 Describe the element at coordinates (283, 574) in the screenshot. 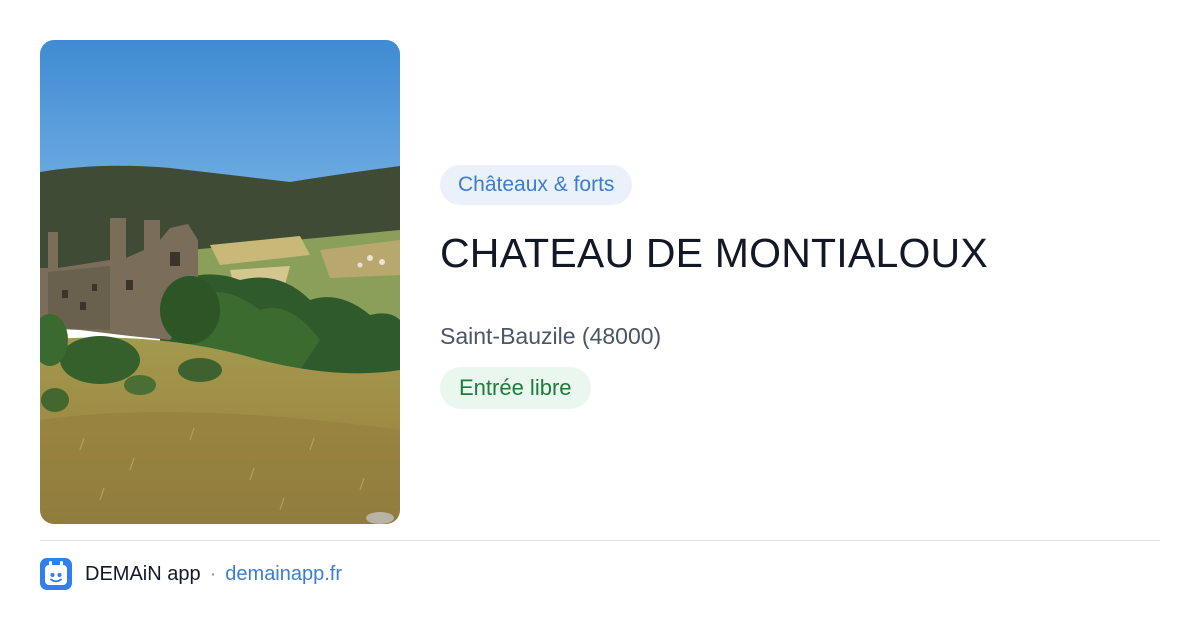

I see `site-link: demainapp.fr` at that location.